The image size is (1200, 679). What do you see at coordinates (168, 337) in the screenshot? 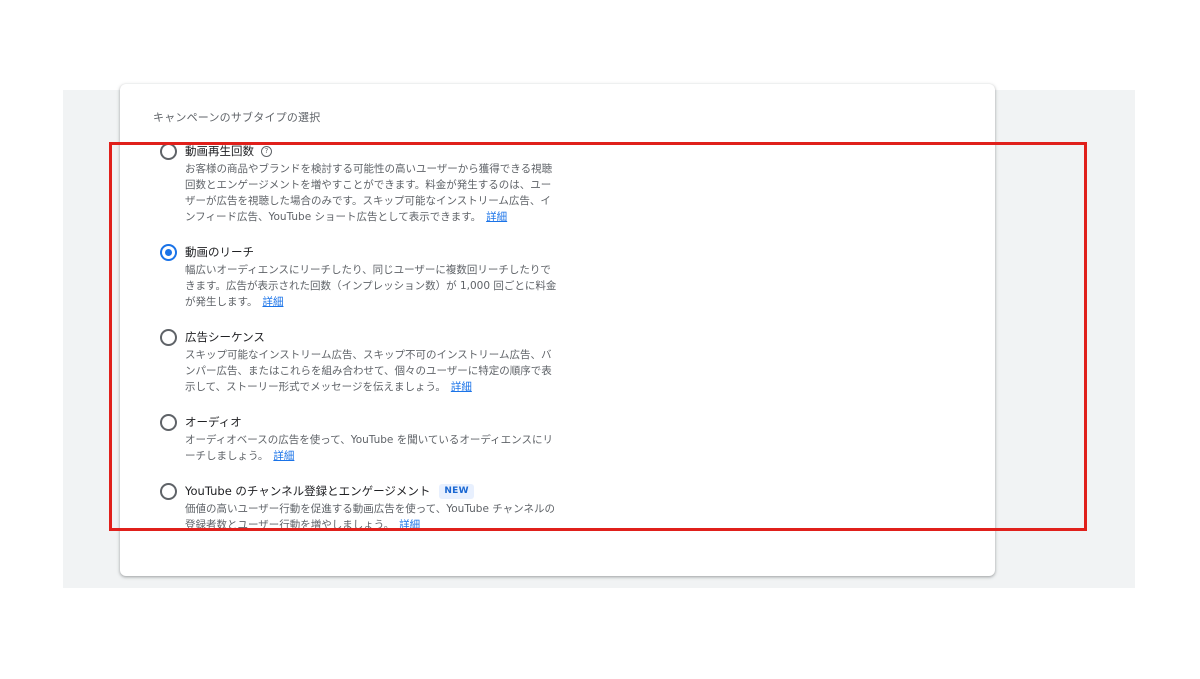
I see `radio-ad-sequence` at bounding box center [168, 337].